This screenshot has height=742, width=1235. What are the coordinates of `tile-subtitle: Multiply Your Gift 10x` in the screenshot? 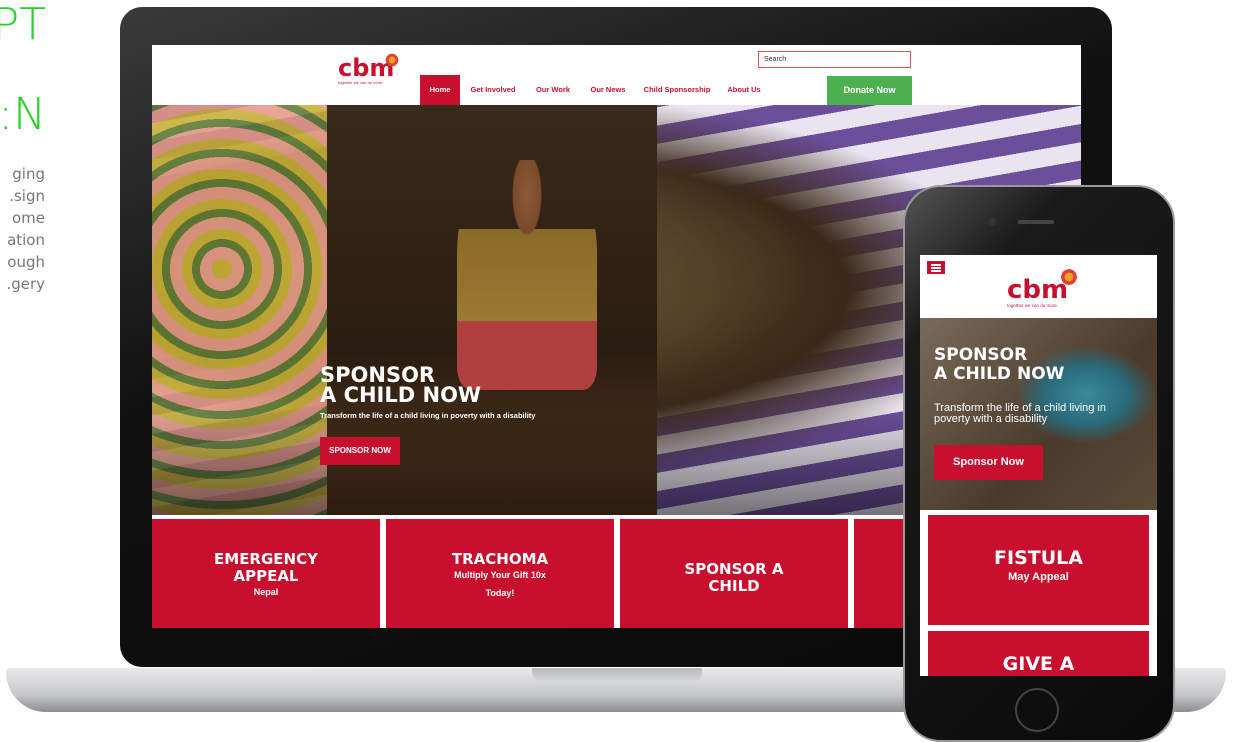 It's located at (500, 575).